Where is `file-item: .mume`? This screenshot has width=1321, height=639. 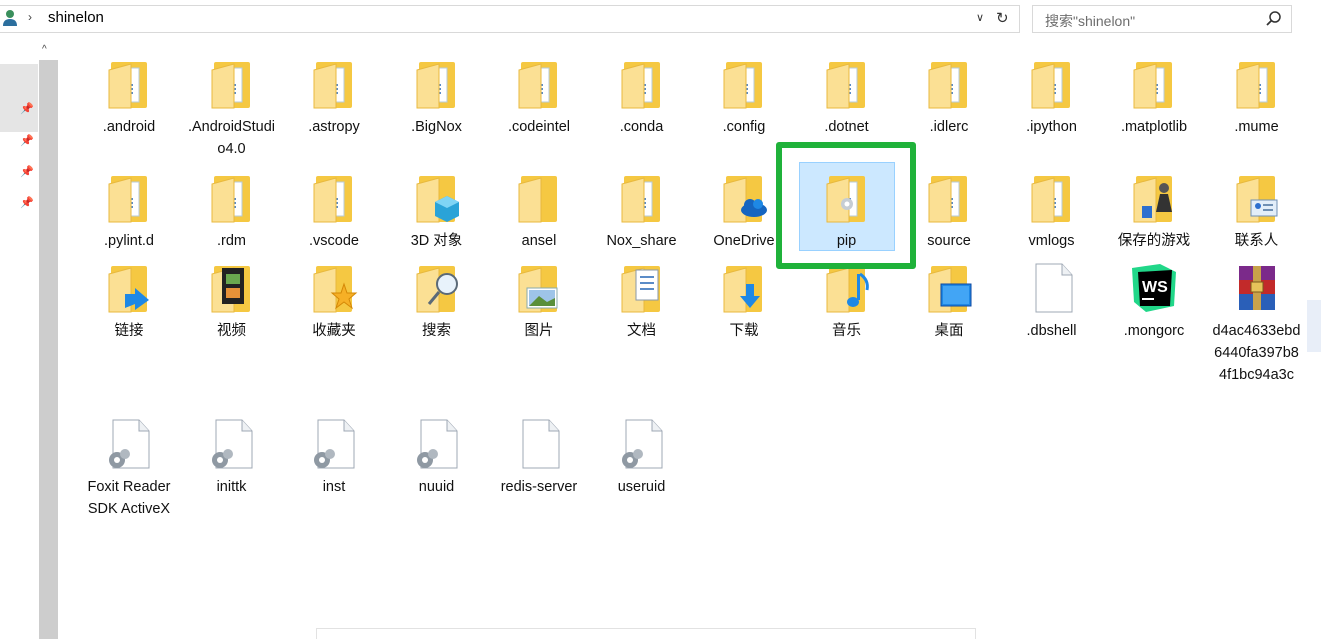 file-item: .mume is located at coordinates (1257, 98).